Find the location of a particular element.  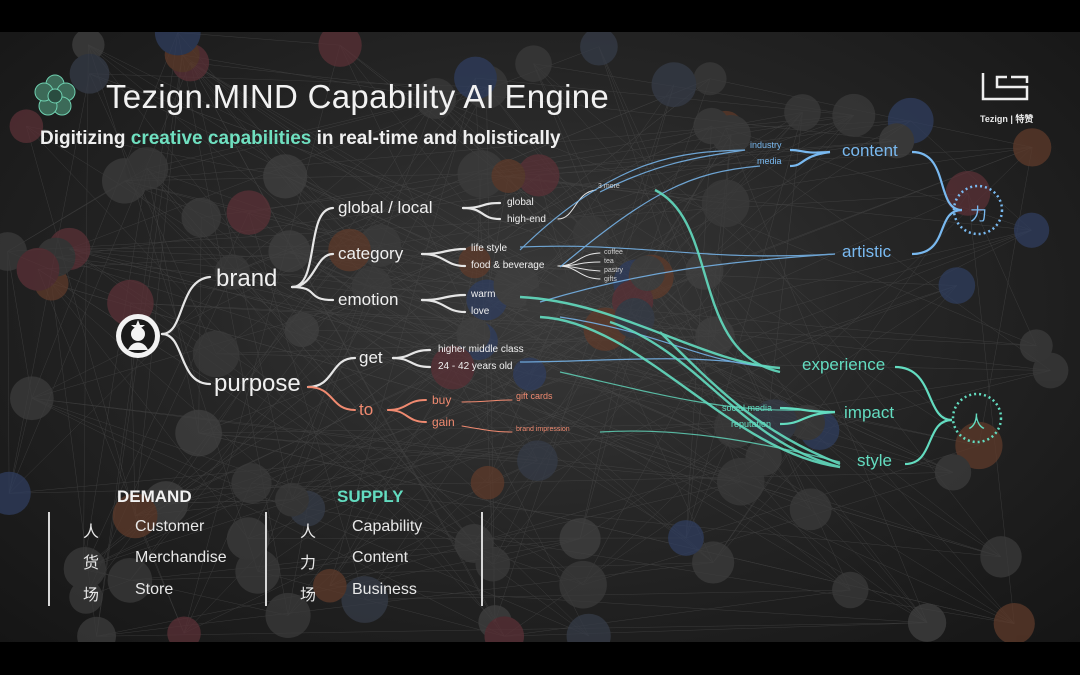

supply-glyph: 场 is located at coordinates (308, 595).